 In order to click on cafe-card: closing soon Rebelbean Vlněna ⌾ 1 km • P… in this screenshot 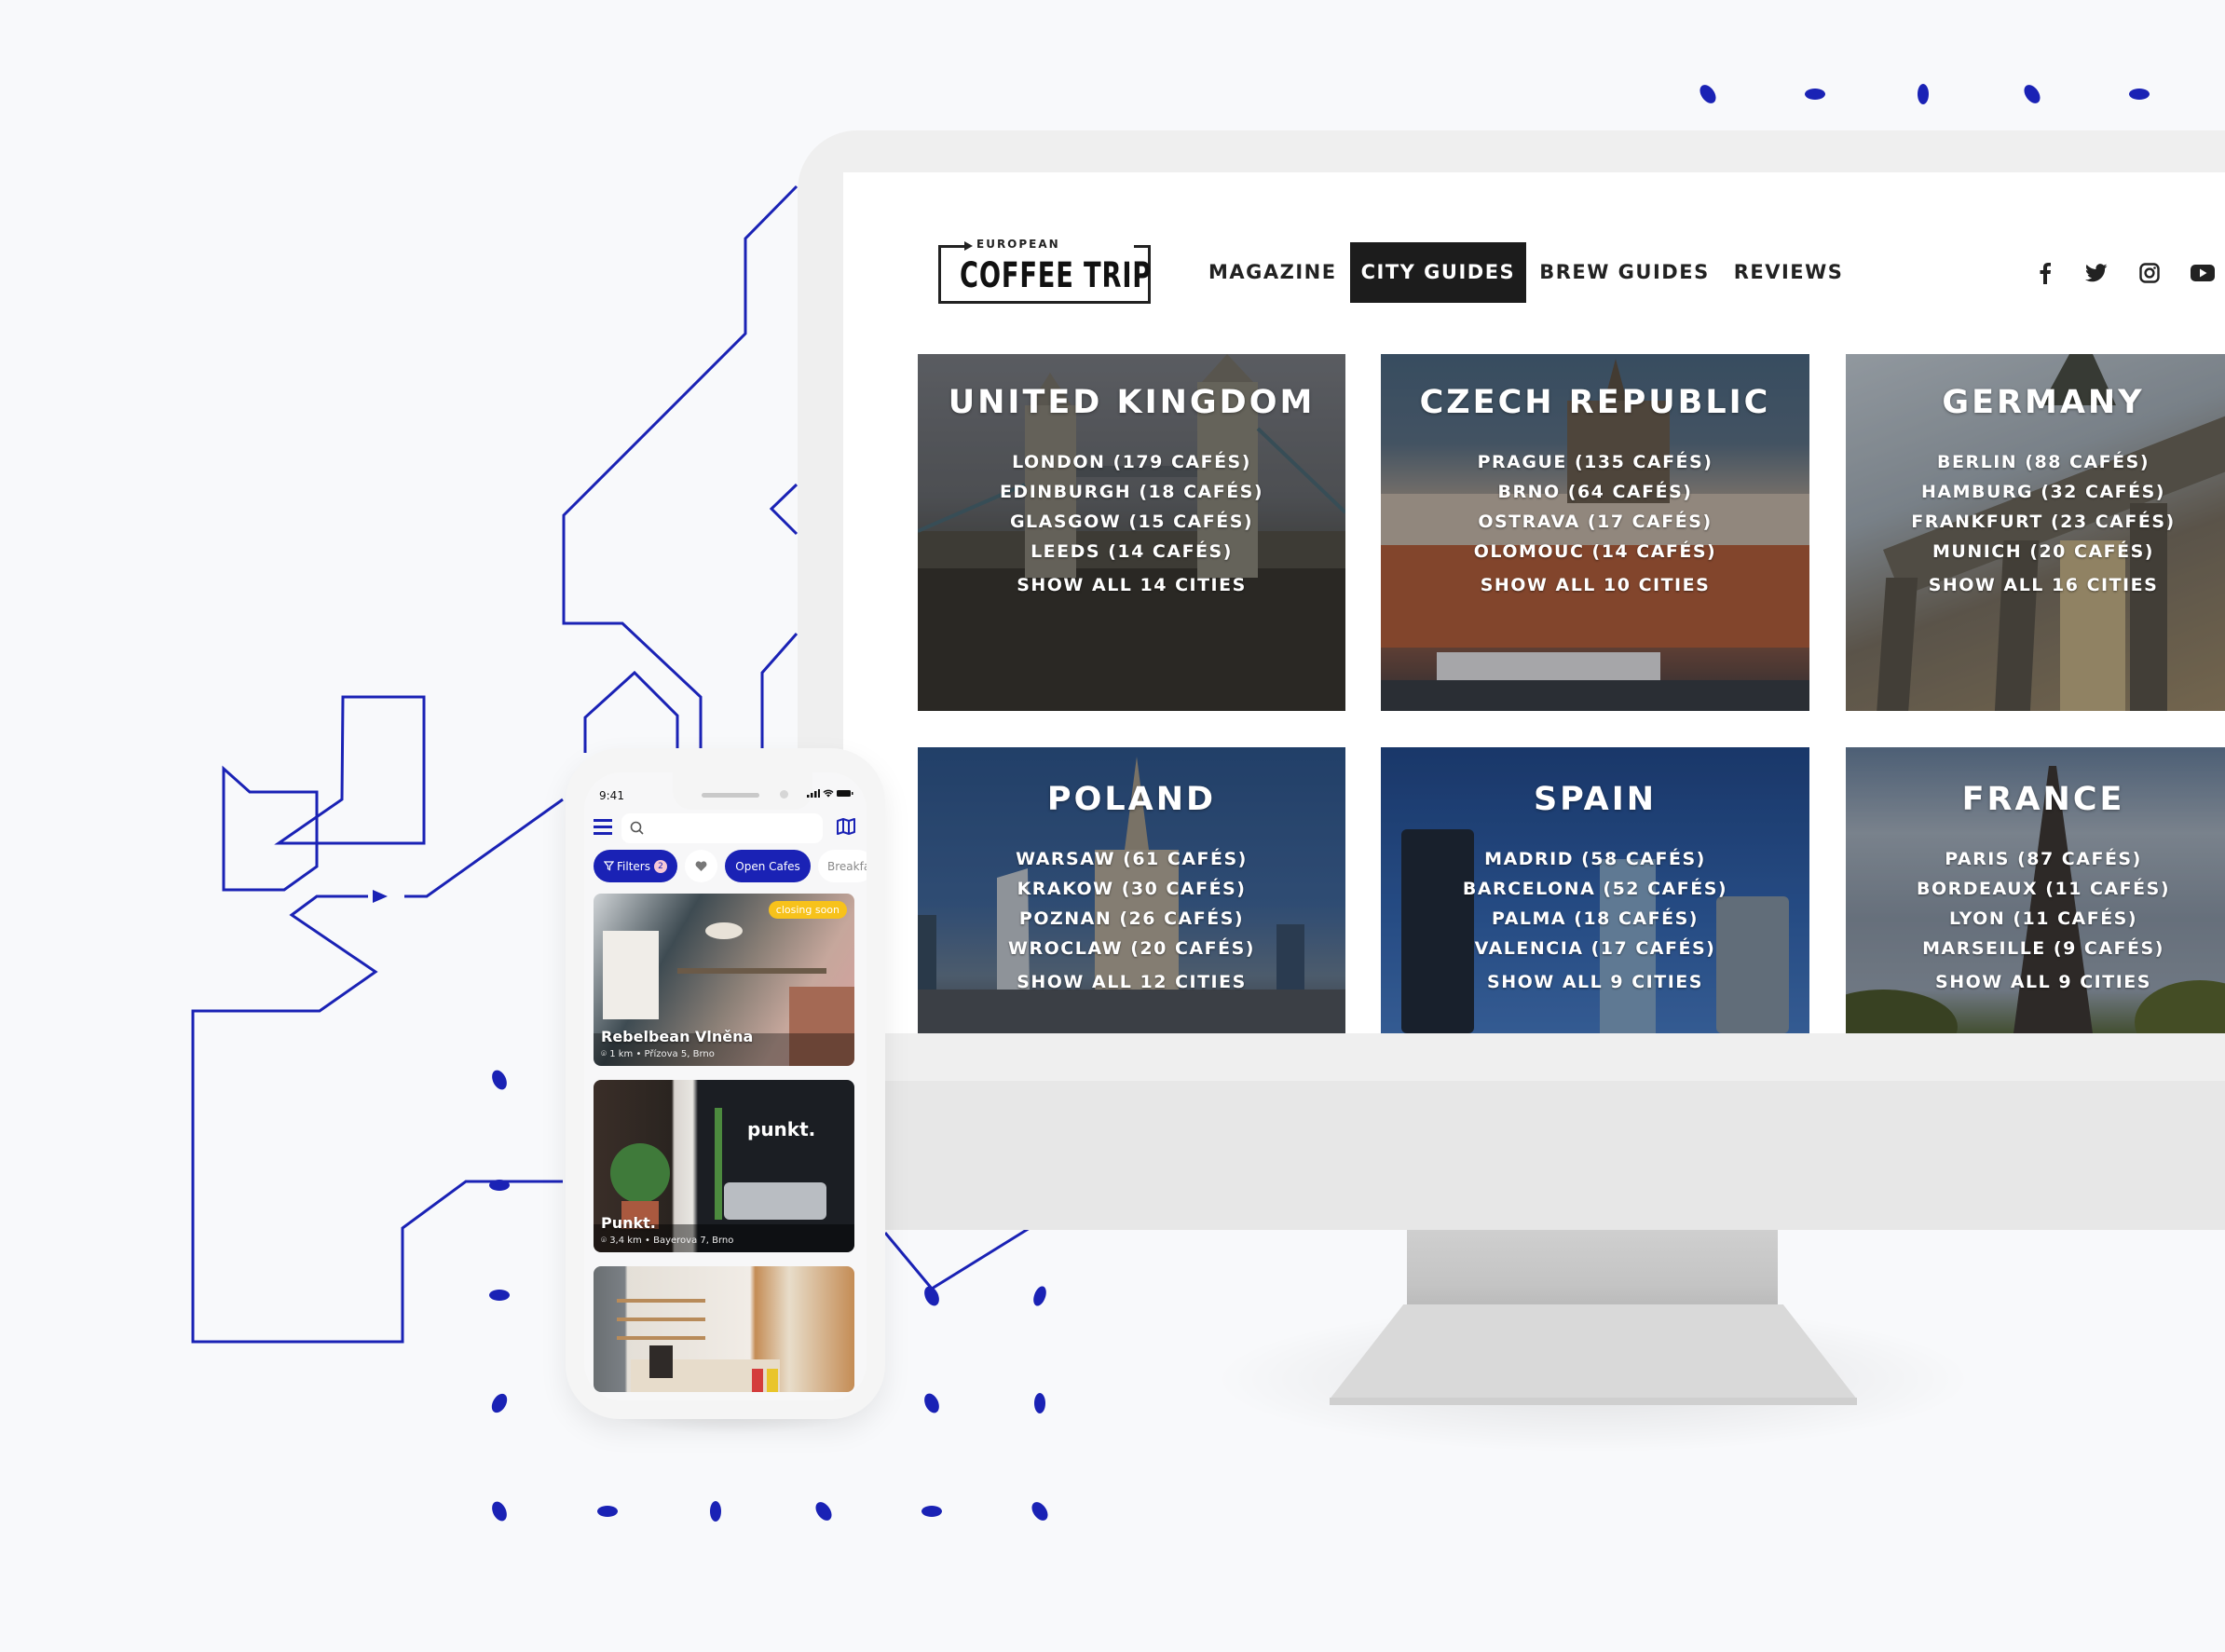, I will do `click(724, 980)`.